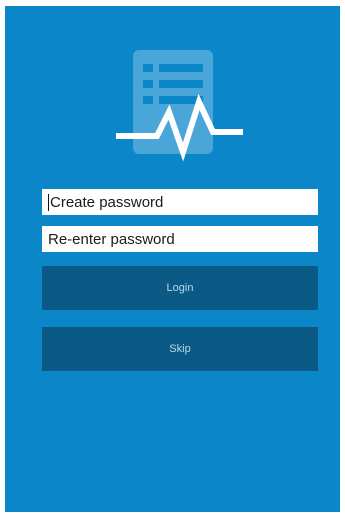  What do you see at coordinates (180, 239) in the screenshot?
I see `reenter-password-field: Re-enter password` at bounding box center [180, 239].